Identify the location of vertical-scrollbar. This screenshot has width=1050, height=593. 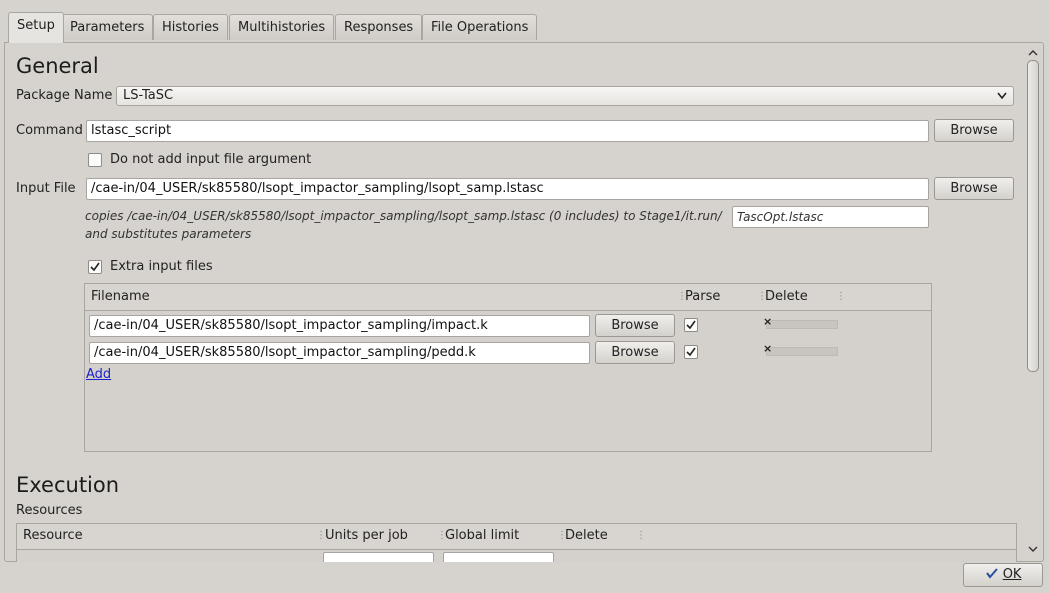
(1033, 303).